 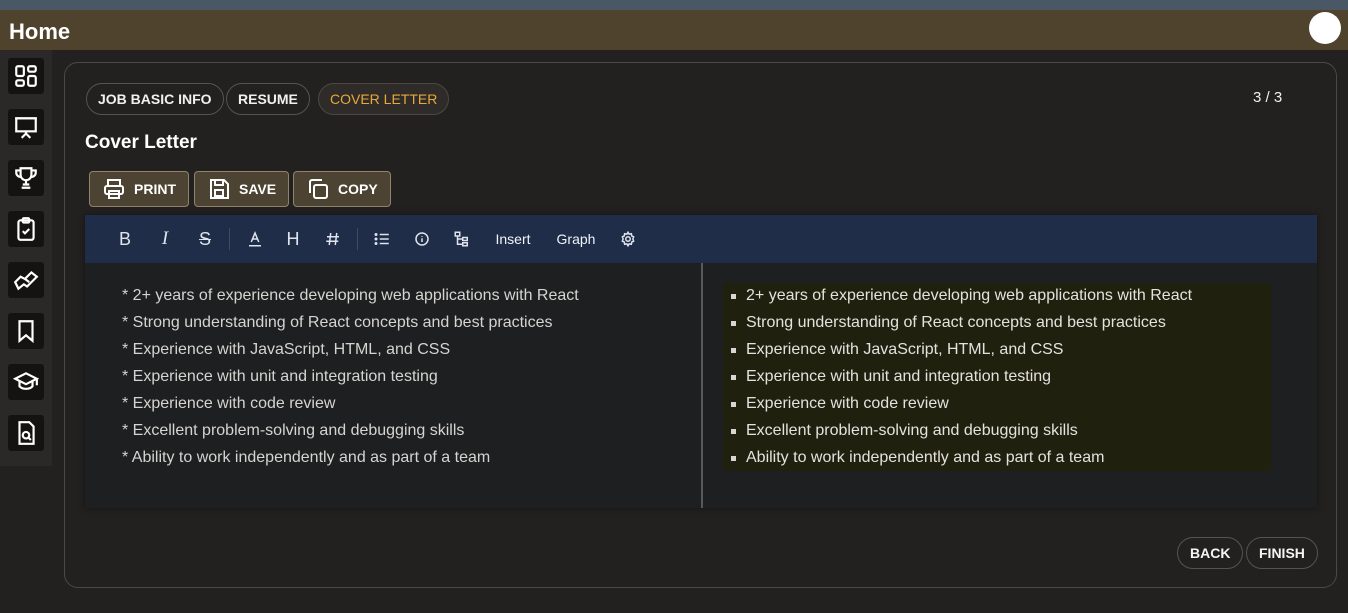 I want to click on hashtag-button, so click(x=333, y=239).